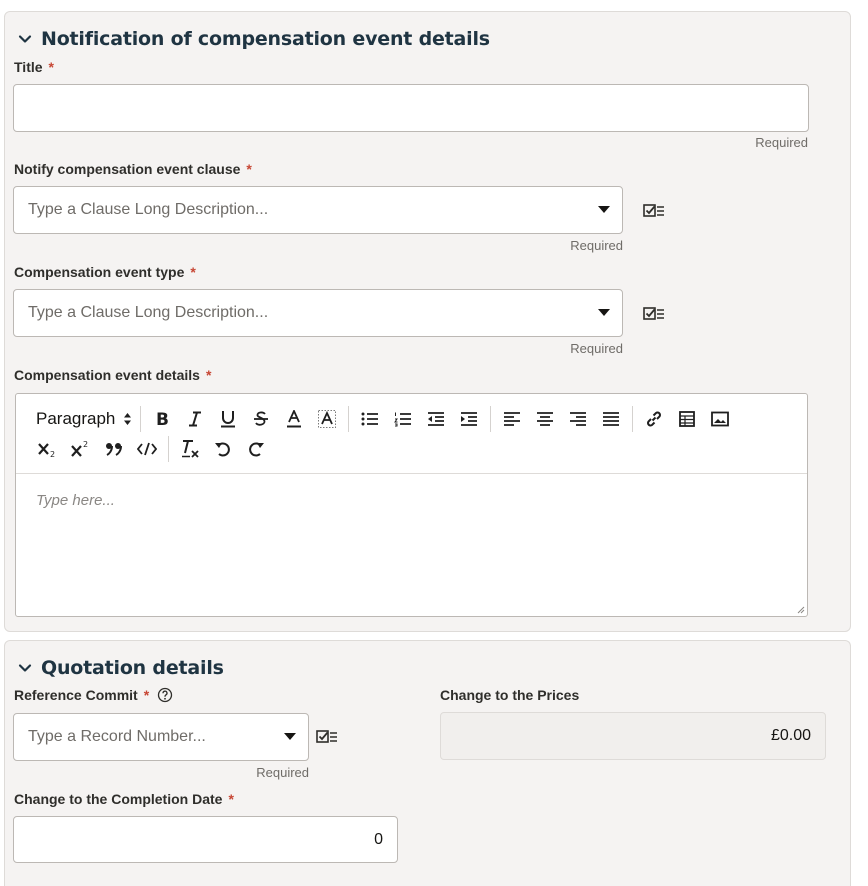 This screenshot has height=886, width=868. I want to click on align-center-icon, so click(545, 419).